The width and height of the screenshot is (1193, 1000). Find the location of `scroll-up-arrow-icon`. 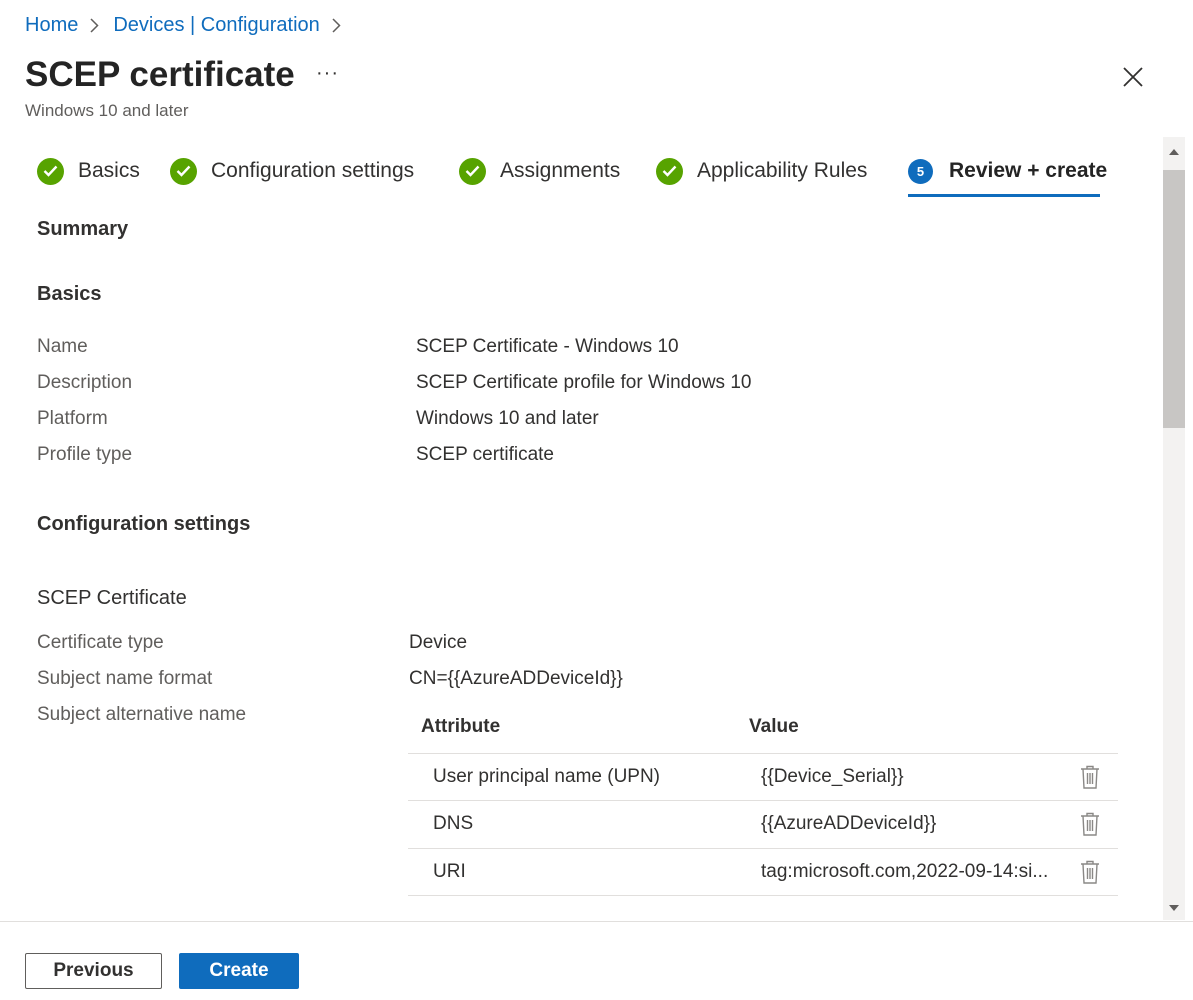

scroll-up-arrow-icon is located at coordinates (1174, 151).